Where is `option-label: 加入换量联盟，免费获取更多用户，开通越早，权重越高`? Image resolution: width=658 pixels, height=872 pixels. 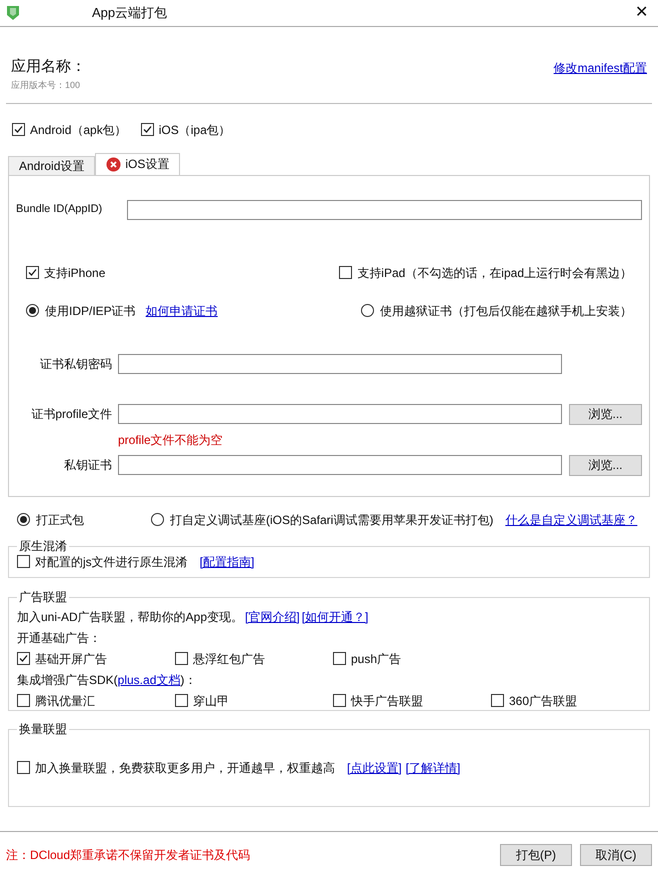
option-label: 加入换量联盟，免费获取更多用户，开通越早，权重越高 is located at coordinates (185, 768).